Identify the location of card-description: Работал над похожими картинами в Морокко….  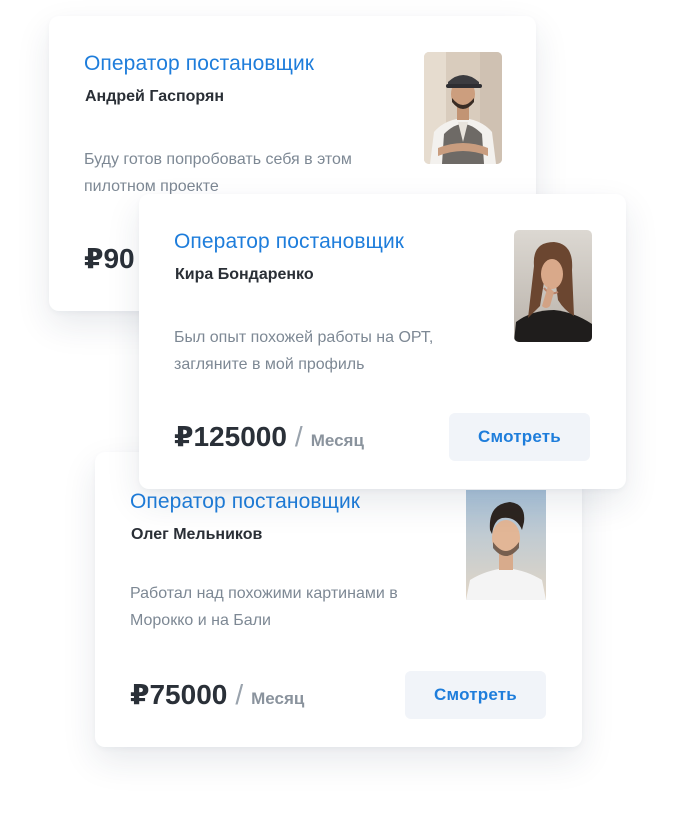
(264, 607).